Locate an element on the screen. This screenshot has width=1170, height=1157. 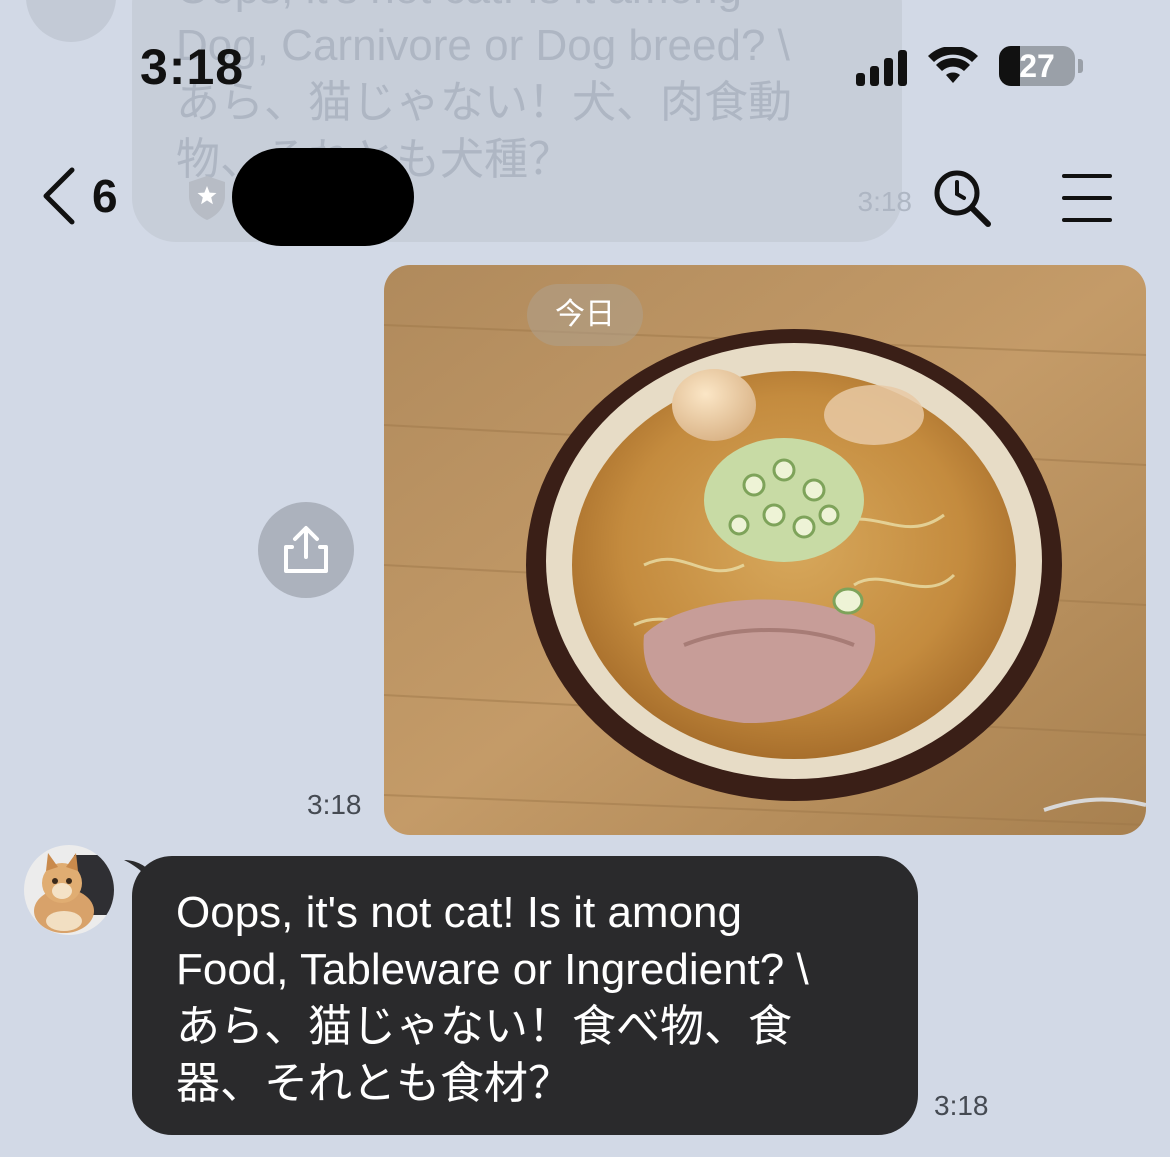
wifi-icon is located at coordinates (953, 65).